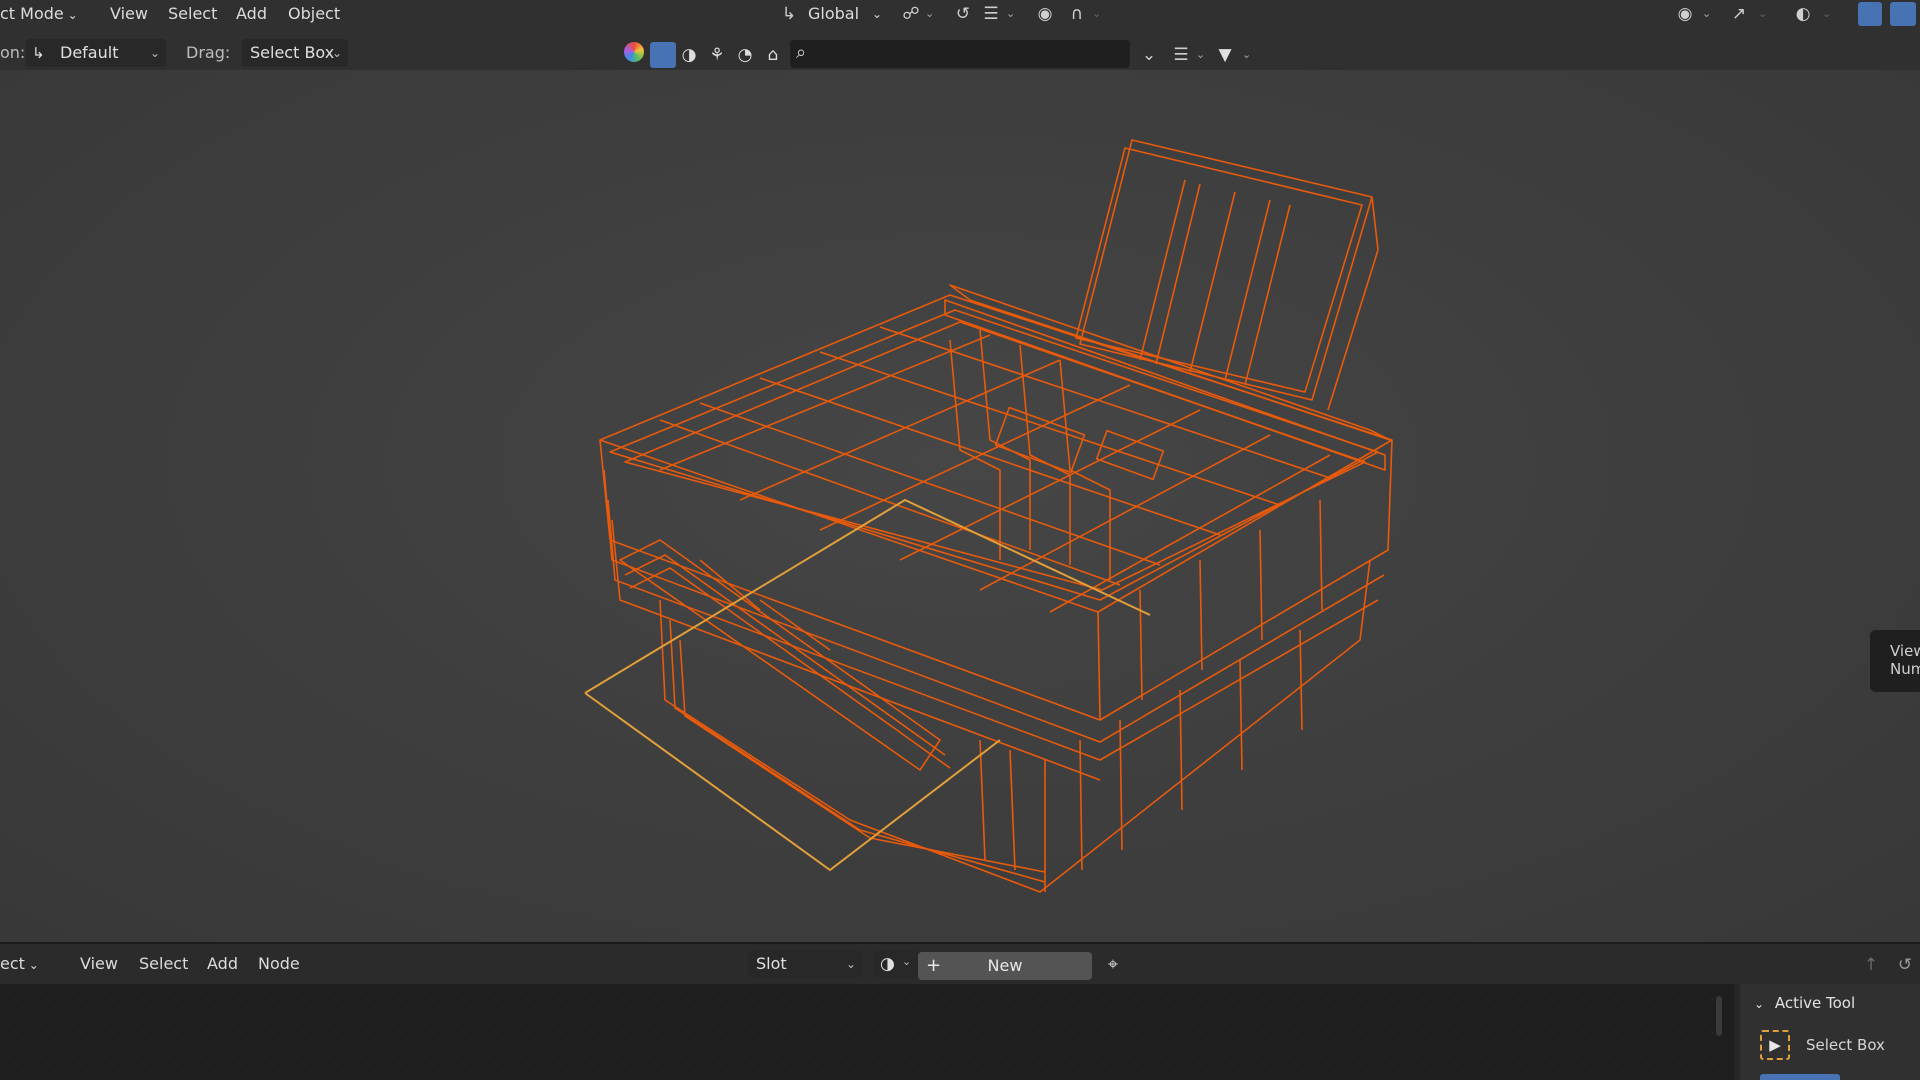 The height and width of the screenshot is (1080, 1920). I want to click on material-browse-button: ◑ ⌄, so click(896, 964).